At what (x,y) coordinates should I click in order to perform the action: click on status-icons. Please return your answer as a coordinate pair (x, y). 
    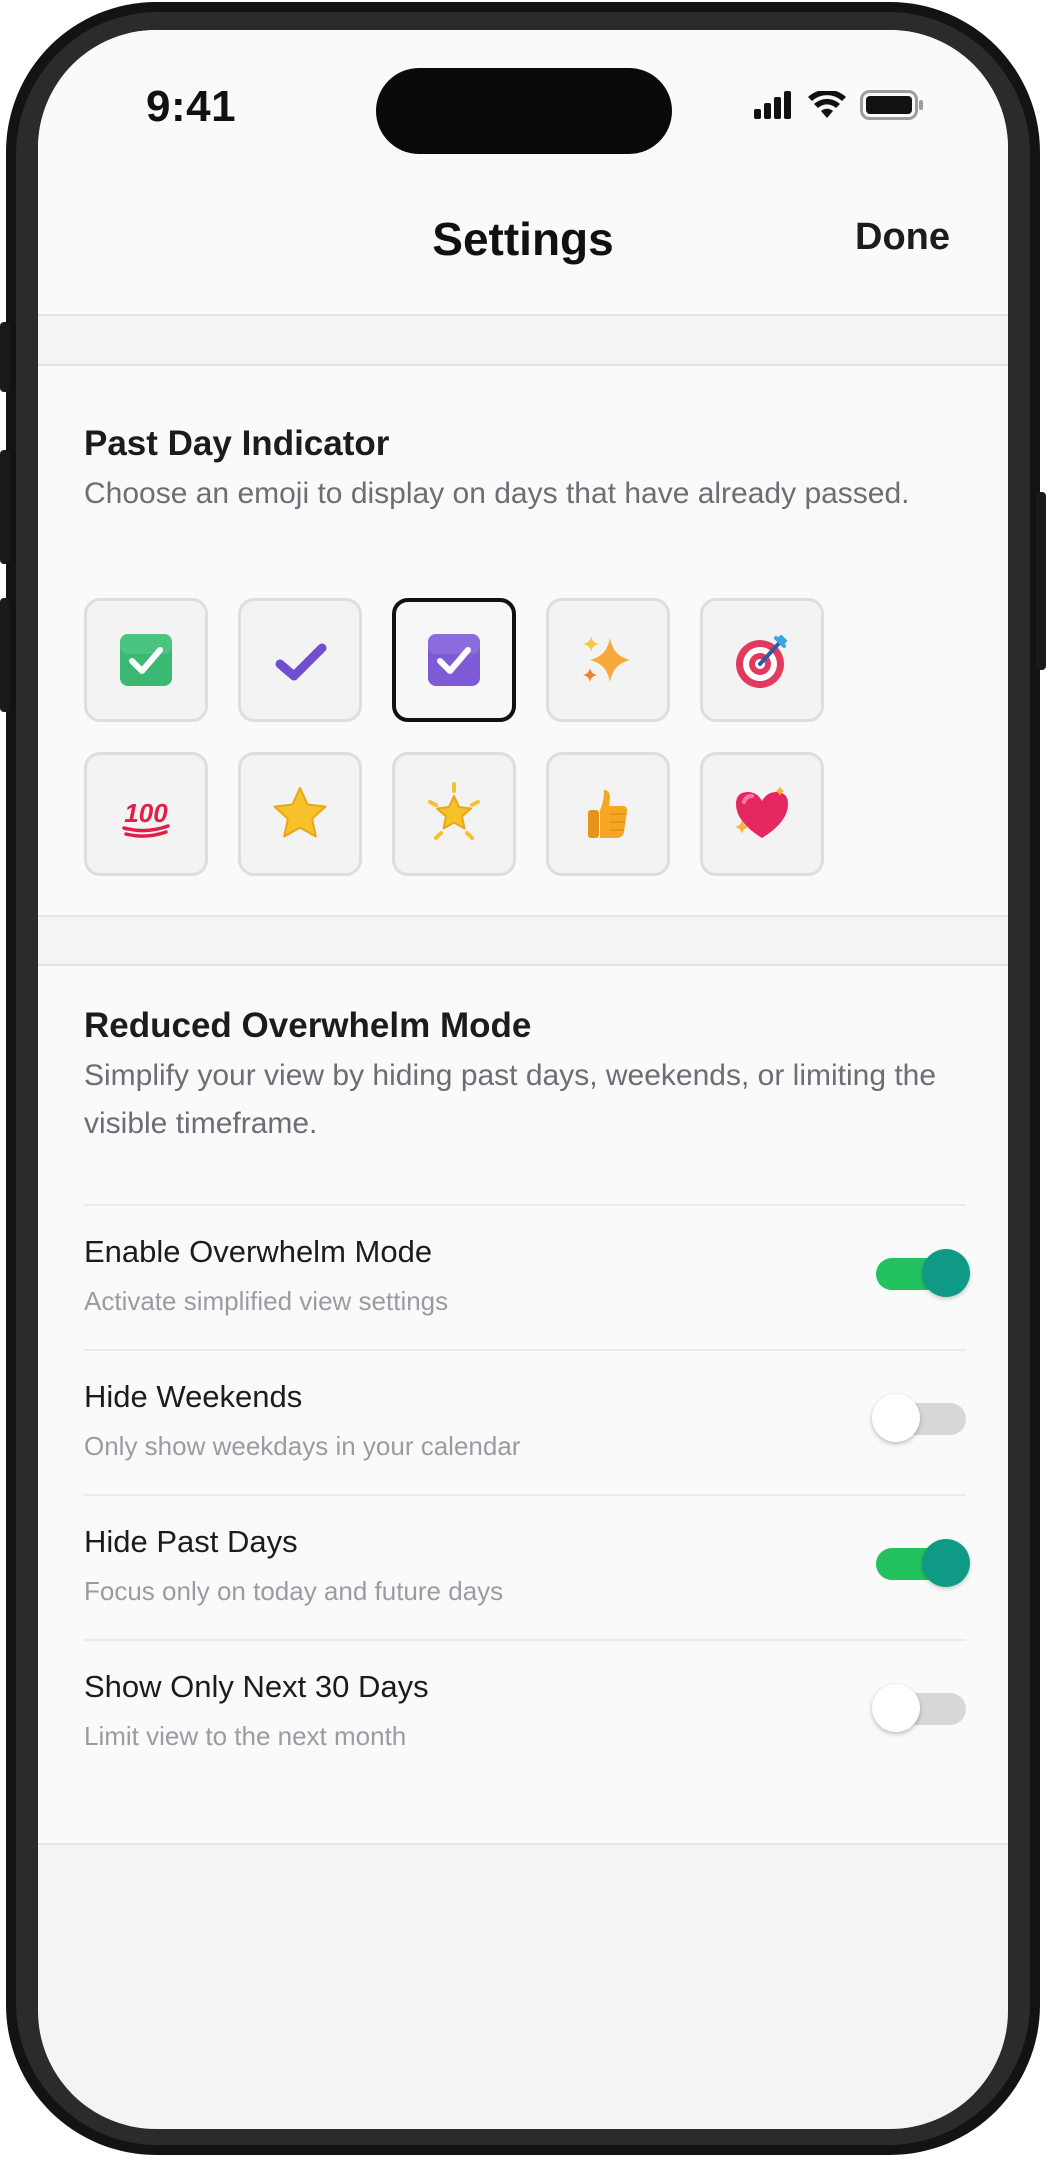
    Looking at the image, I should click on (839, 105).